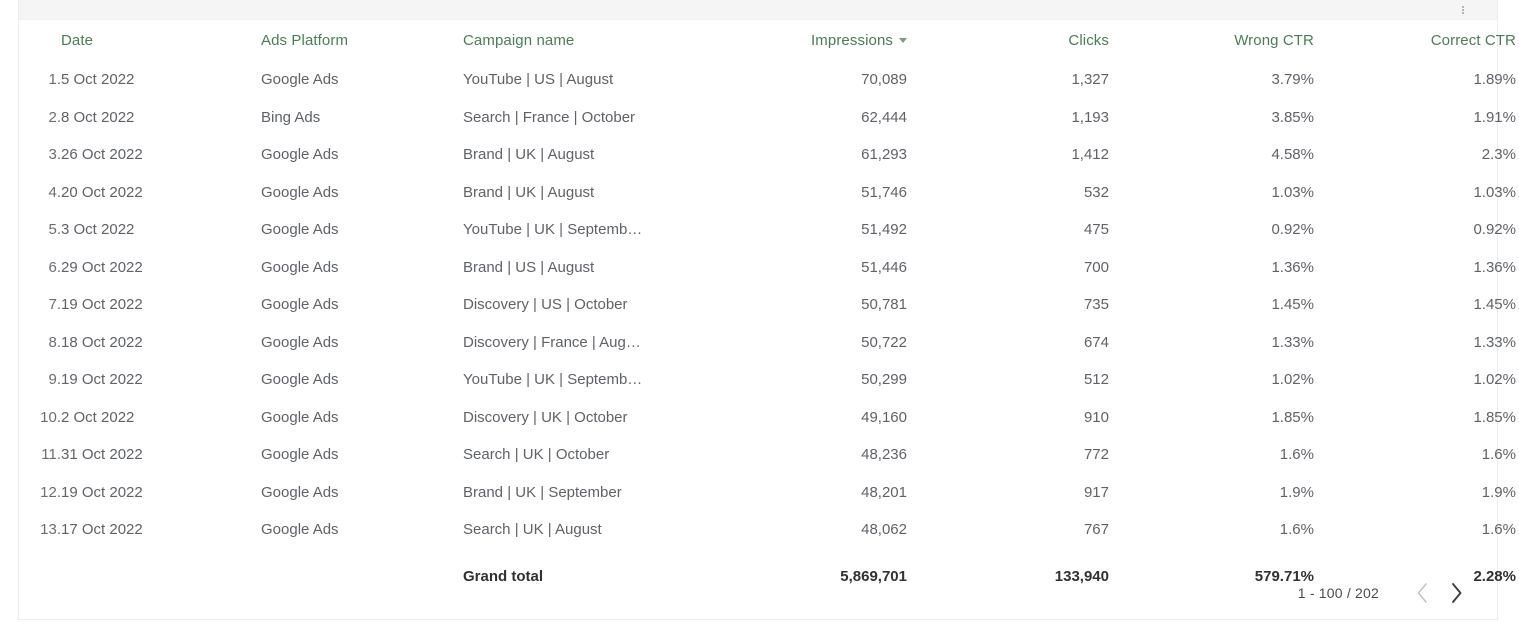  Describe the element at coordinates (54, 267) in the screenshot. I see `cell-index: 6.` at that location.